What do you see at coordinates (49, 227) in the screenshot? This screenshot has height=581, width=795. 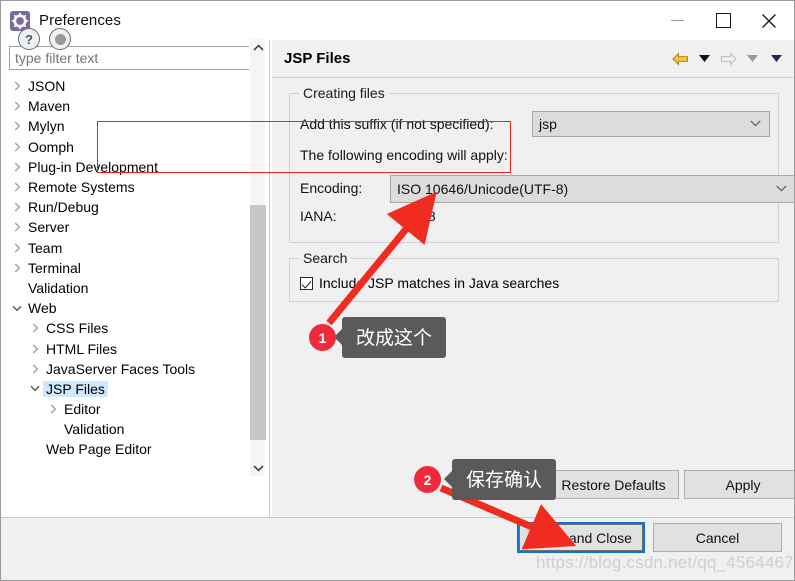 I see `sidebar-item-label: Server` at bounding box center [49, 227].